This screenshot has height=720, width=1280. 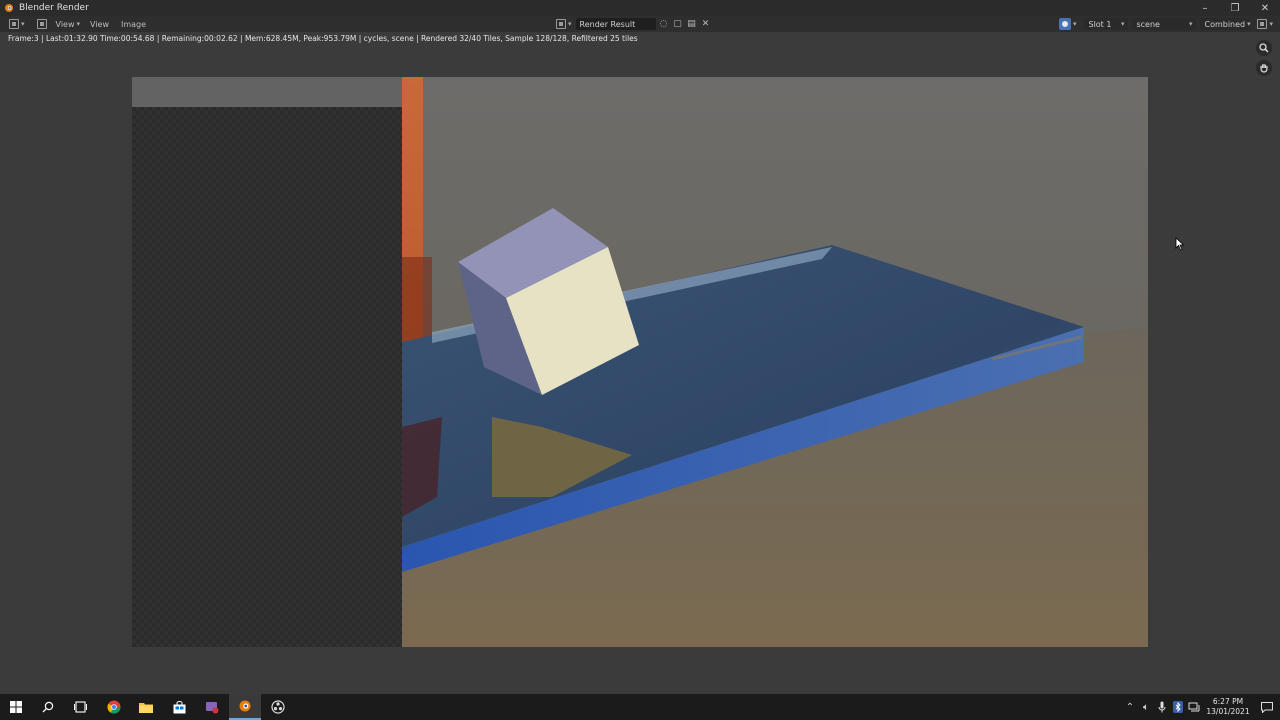 I want to click on file-explorer-taskbar-button, so click(x=146, y=707).